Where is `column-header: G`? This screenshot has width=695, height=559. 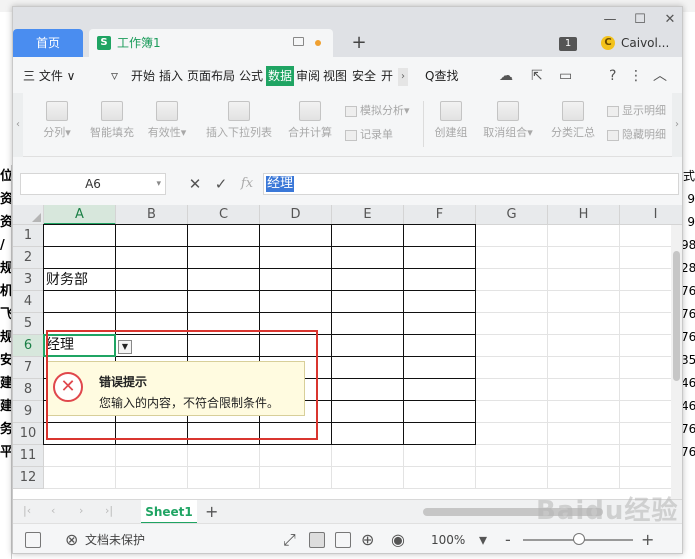
column-header: G is located at coordinates (512, 215).